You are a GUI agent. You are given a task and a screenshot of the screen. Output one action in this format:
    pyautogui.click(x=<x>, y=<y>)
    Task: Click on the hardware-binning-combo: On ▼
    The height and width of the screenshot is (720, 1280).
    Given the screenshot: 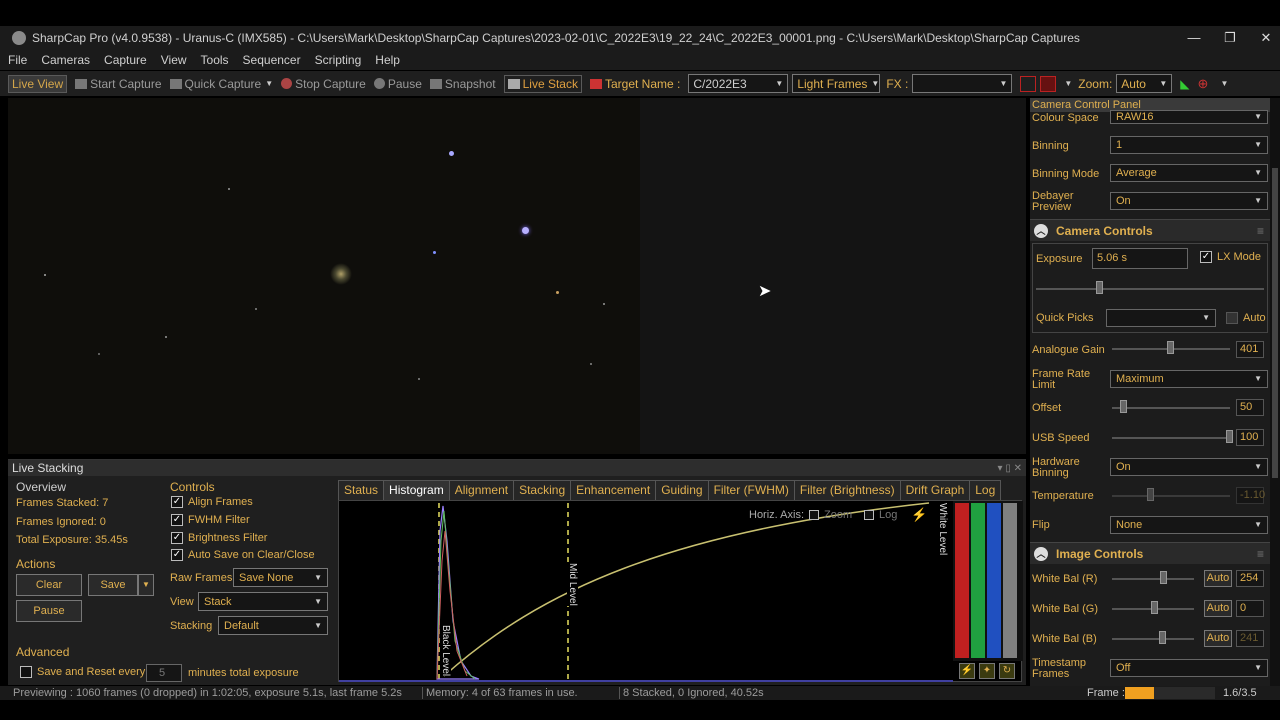 What is the action you would take?
    pyautogui.click(x=1189, y=467)
    